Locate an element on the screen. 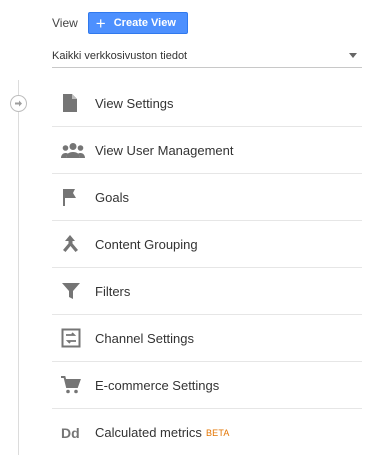 The height and width of the screenshot is (455, 367). timeline-marker is located at coordinates (18, 103).